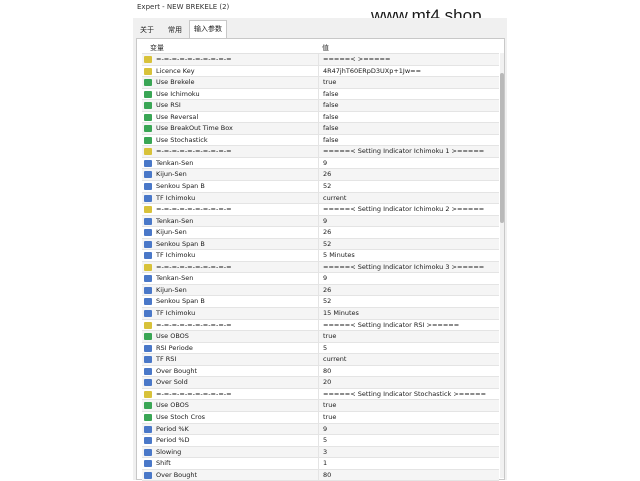 This screenshot has height=481, width=640. I want to click on table-row: Shift 1, so click(320, 464).